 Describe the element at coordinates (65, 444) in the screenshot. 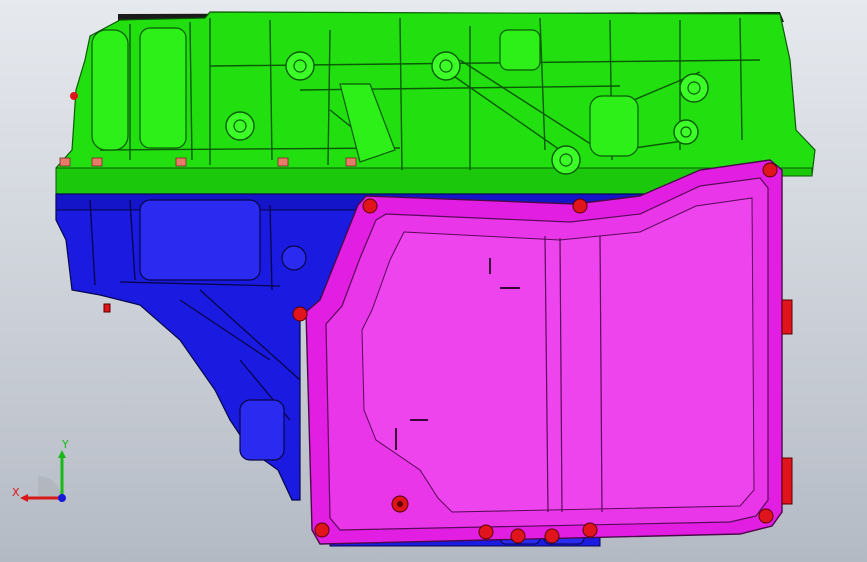

I see `triad-y-label: Y` at that location.